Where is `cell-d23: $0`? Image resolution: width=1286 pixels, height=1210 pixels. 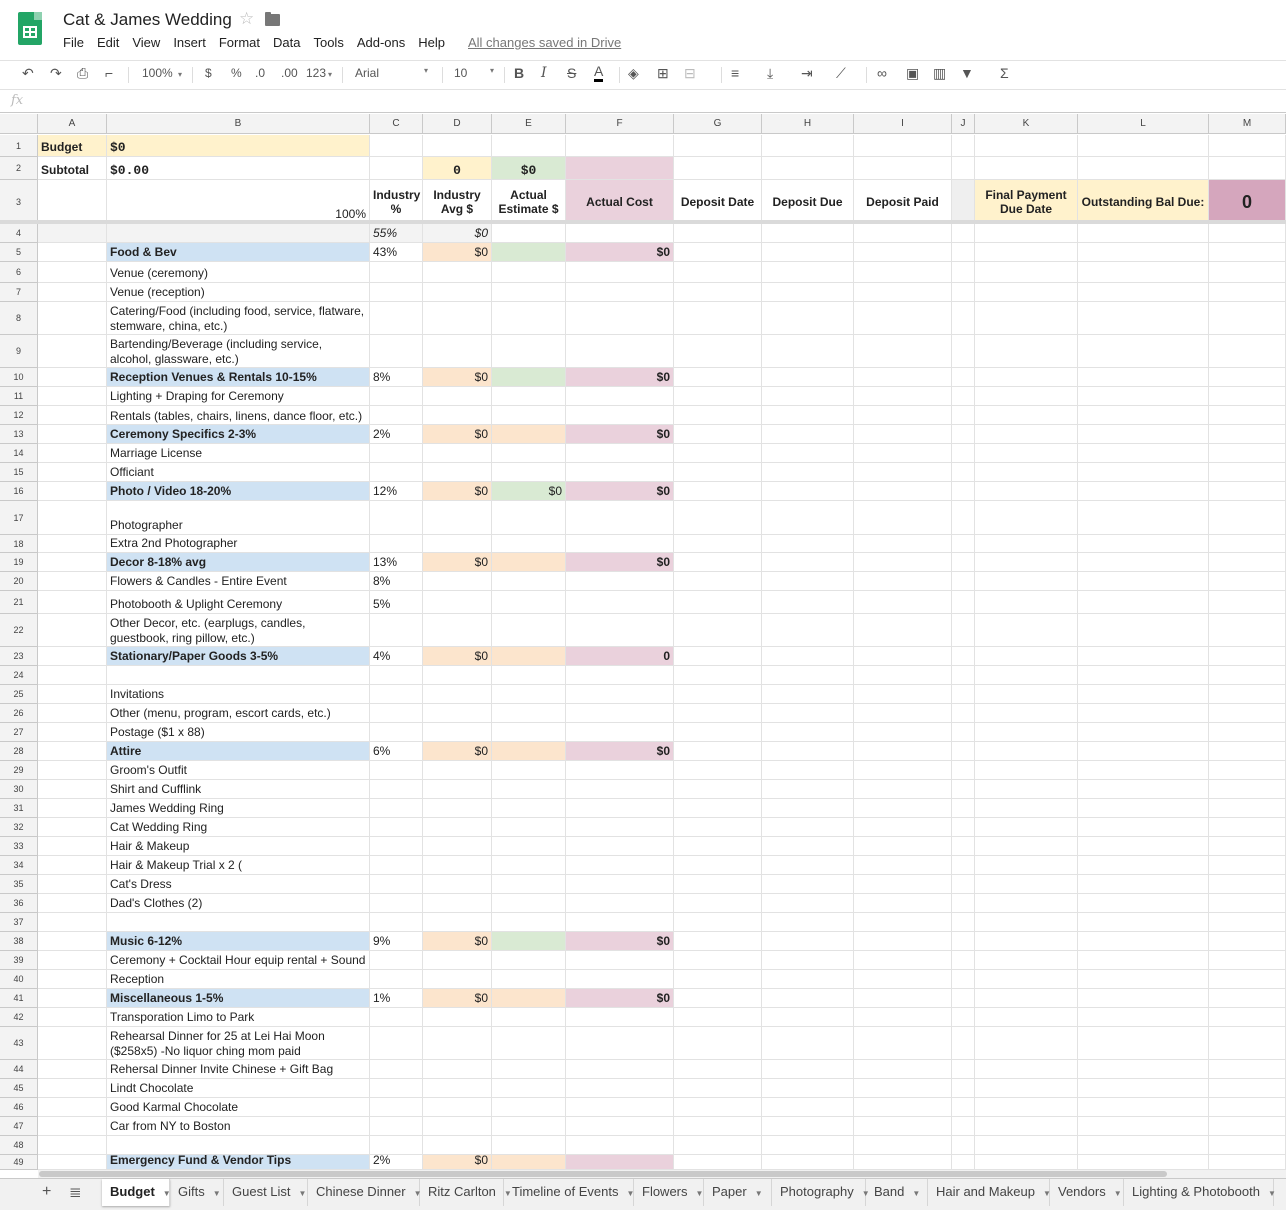
cell-d23: $0 is located at coordinates (457, 656).